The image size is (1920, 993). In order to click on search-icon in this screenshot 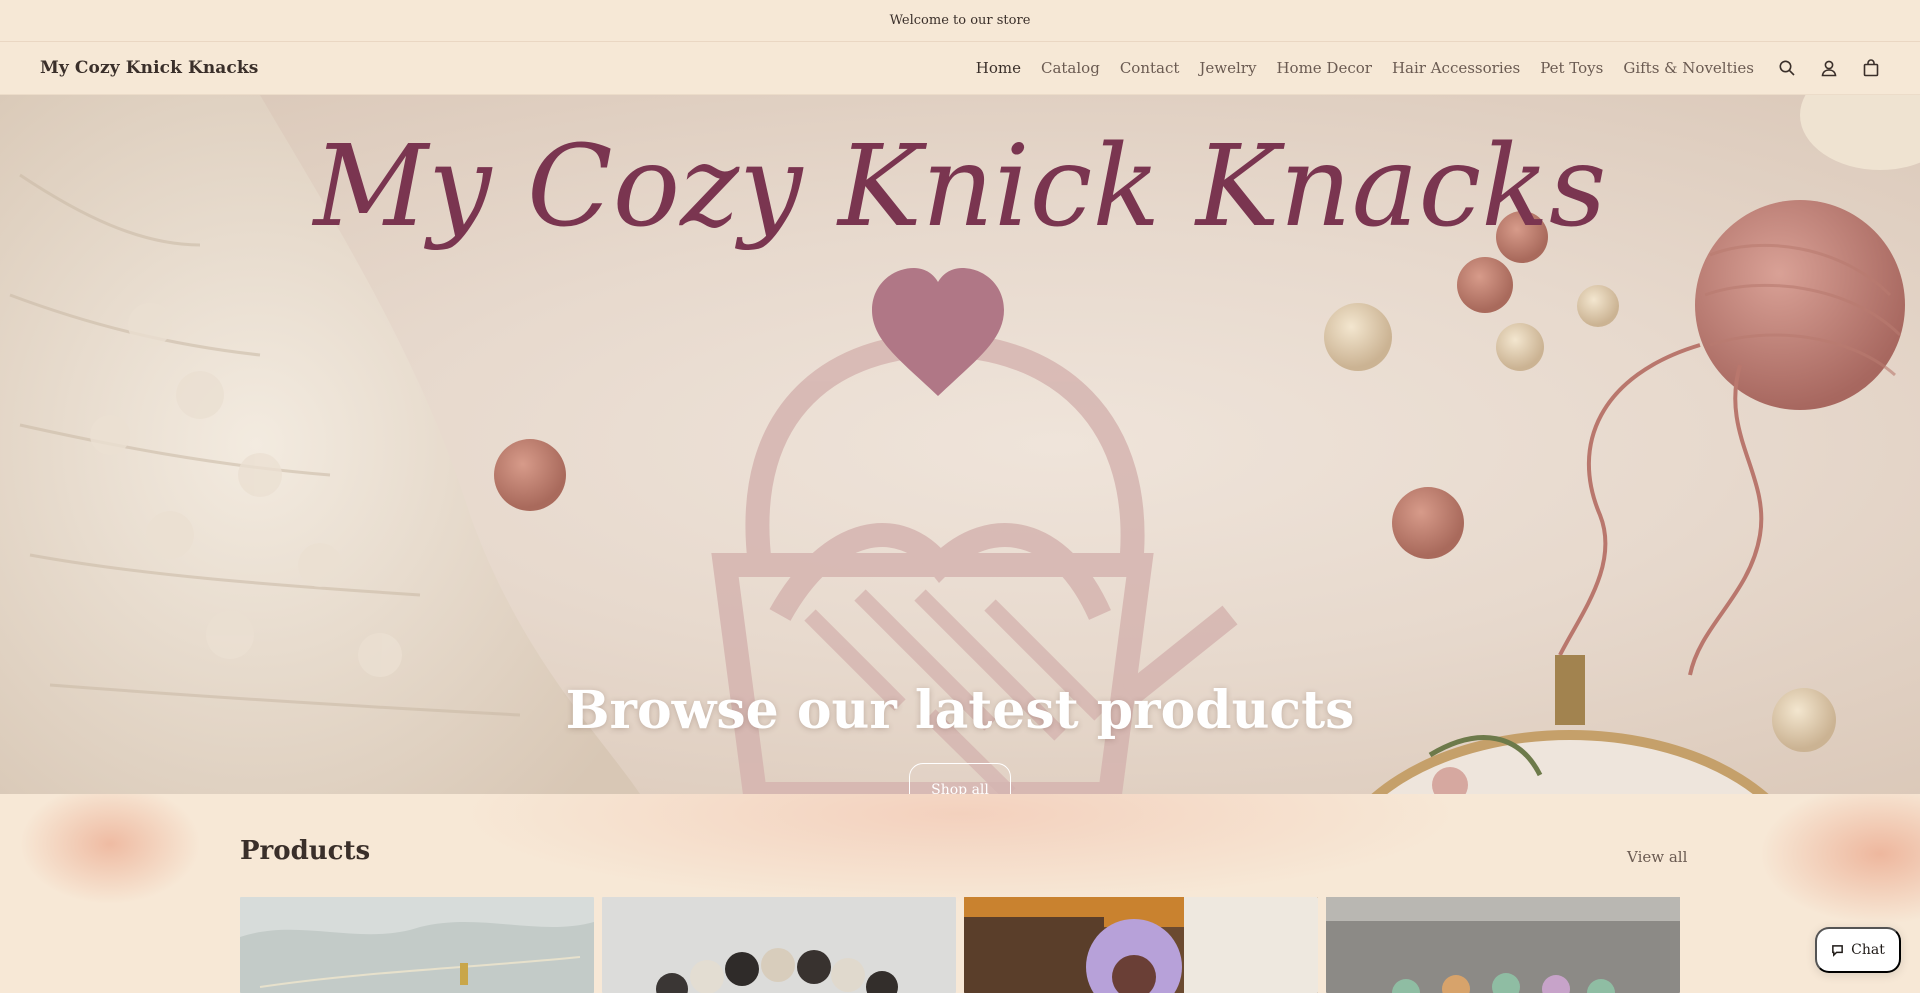, I will do `click(1787, 68)`.